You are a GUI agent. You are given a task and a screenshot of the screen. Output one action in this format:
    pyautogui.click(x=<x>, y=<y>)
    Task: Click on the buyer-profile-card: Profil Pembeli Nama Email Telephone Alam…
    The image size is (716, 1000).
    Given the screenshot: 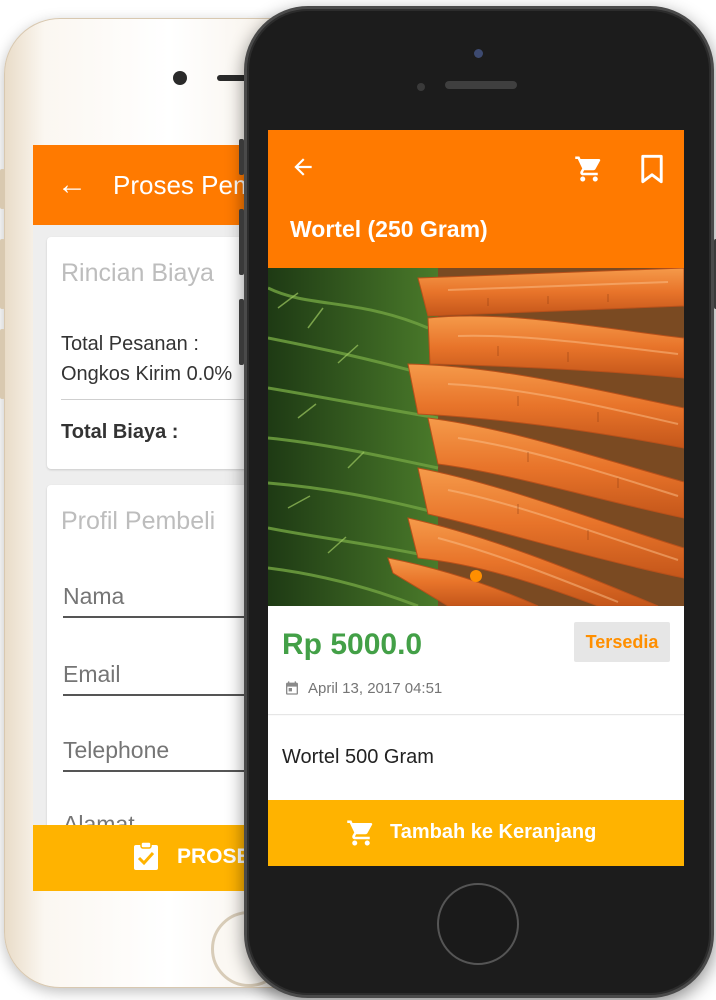 What is the action you would take?
    pyautogui.click(x=160, y=675)
    